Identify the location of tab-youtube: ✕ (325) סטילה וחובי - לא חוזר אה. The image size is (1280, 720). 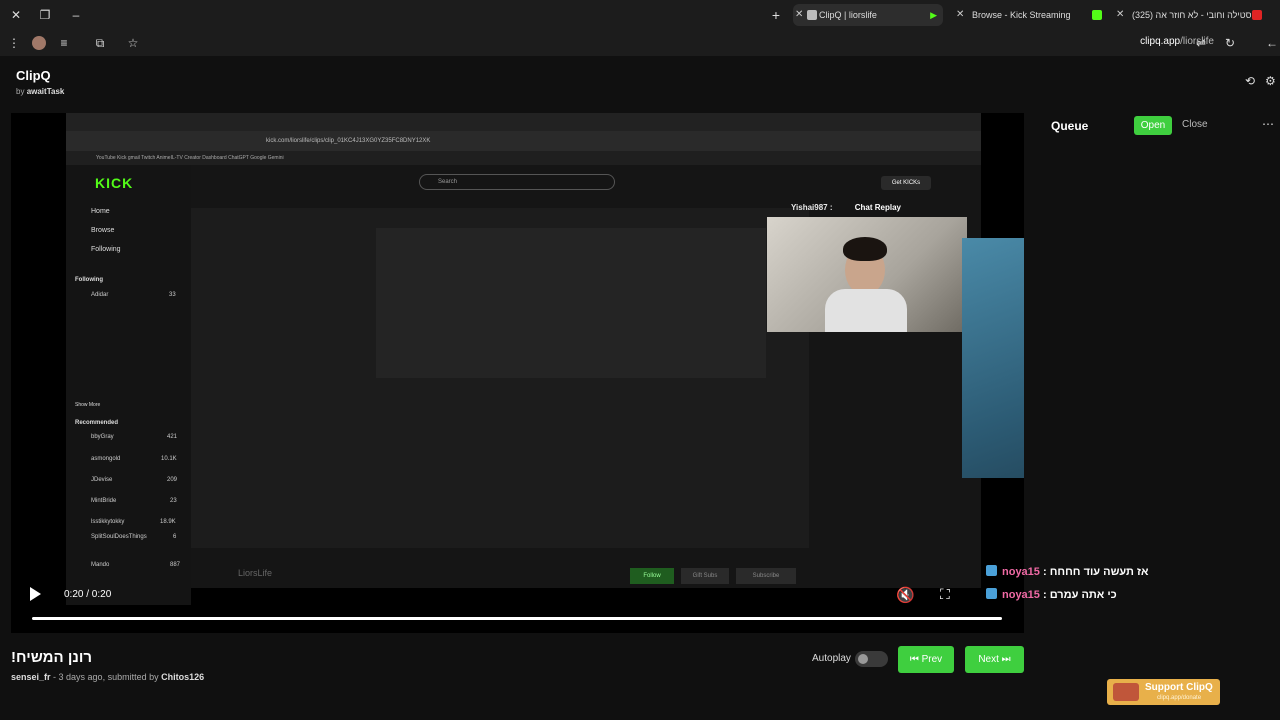
(1196, 15).